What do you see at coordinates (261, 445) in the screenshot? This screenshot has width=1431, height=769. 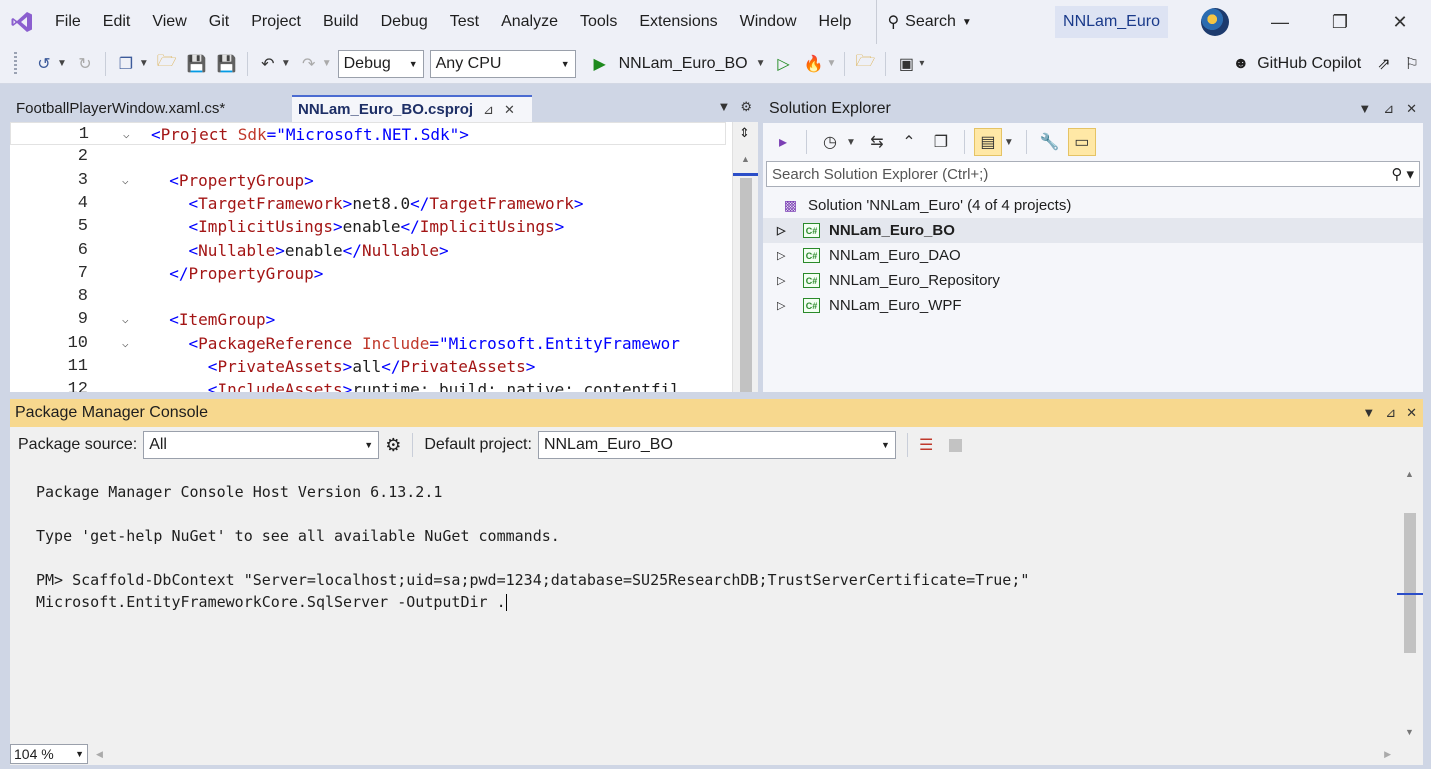 I see `package-source-combo: All ▼` at bounding box center [261, 445].